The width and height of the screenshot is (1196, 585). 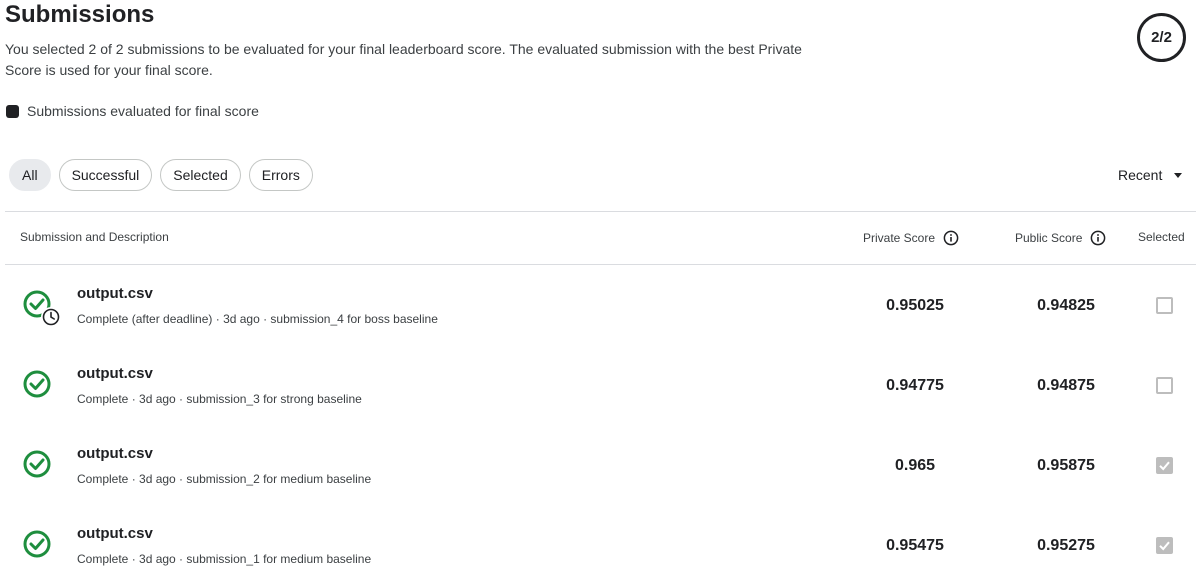 I want to click on sort-dropdown: Recent, so click(x=1150, y=175).